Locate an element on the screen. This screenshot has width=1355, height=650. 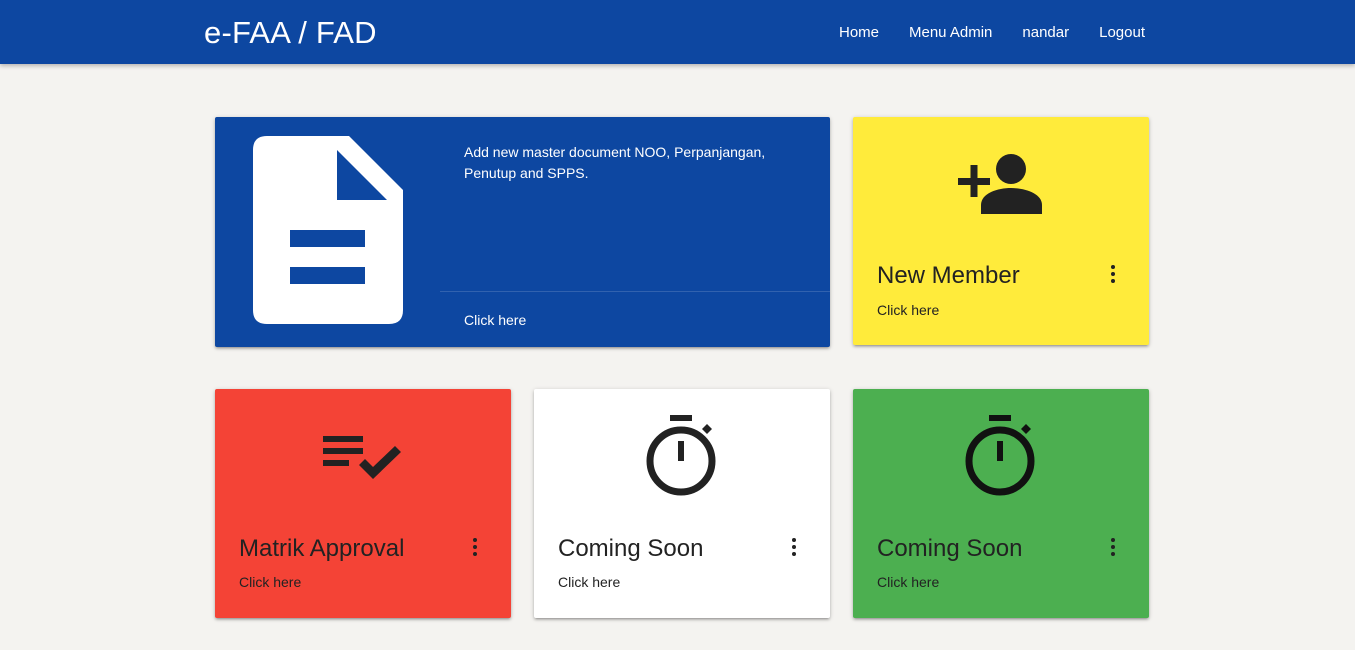
nav-menu: Home Menu Admin nandar Logout is located at coordinates (977, 32).